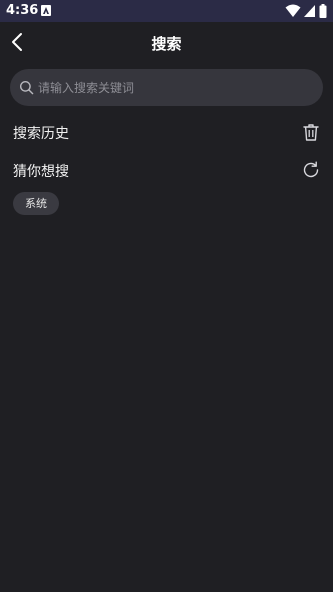 This screenshot has width=333, height=592. What do you see at coordinates (166, 170) in the screenshot?
I see `suggest-row: 猜你想搜` at bounding box center [166, 170].